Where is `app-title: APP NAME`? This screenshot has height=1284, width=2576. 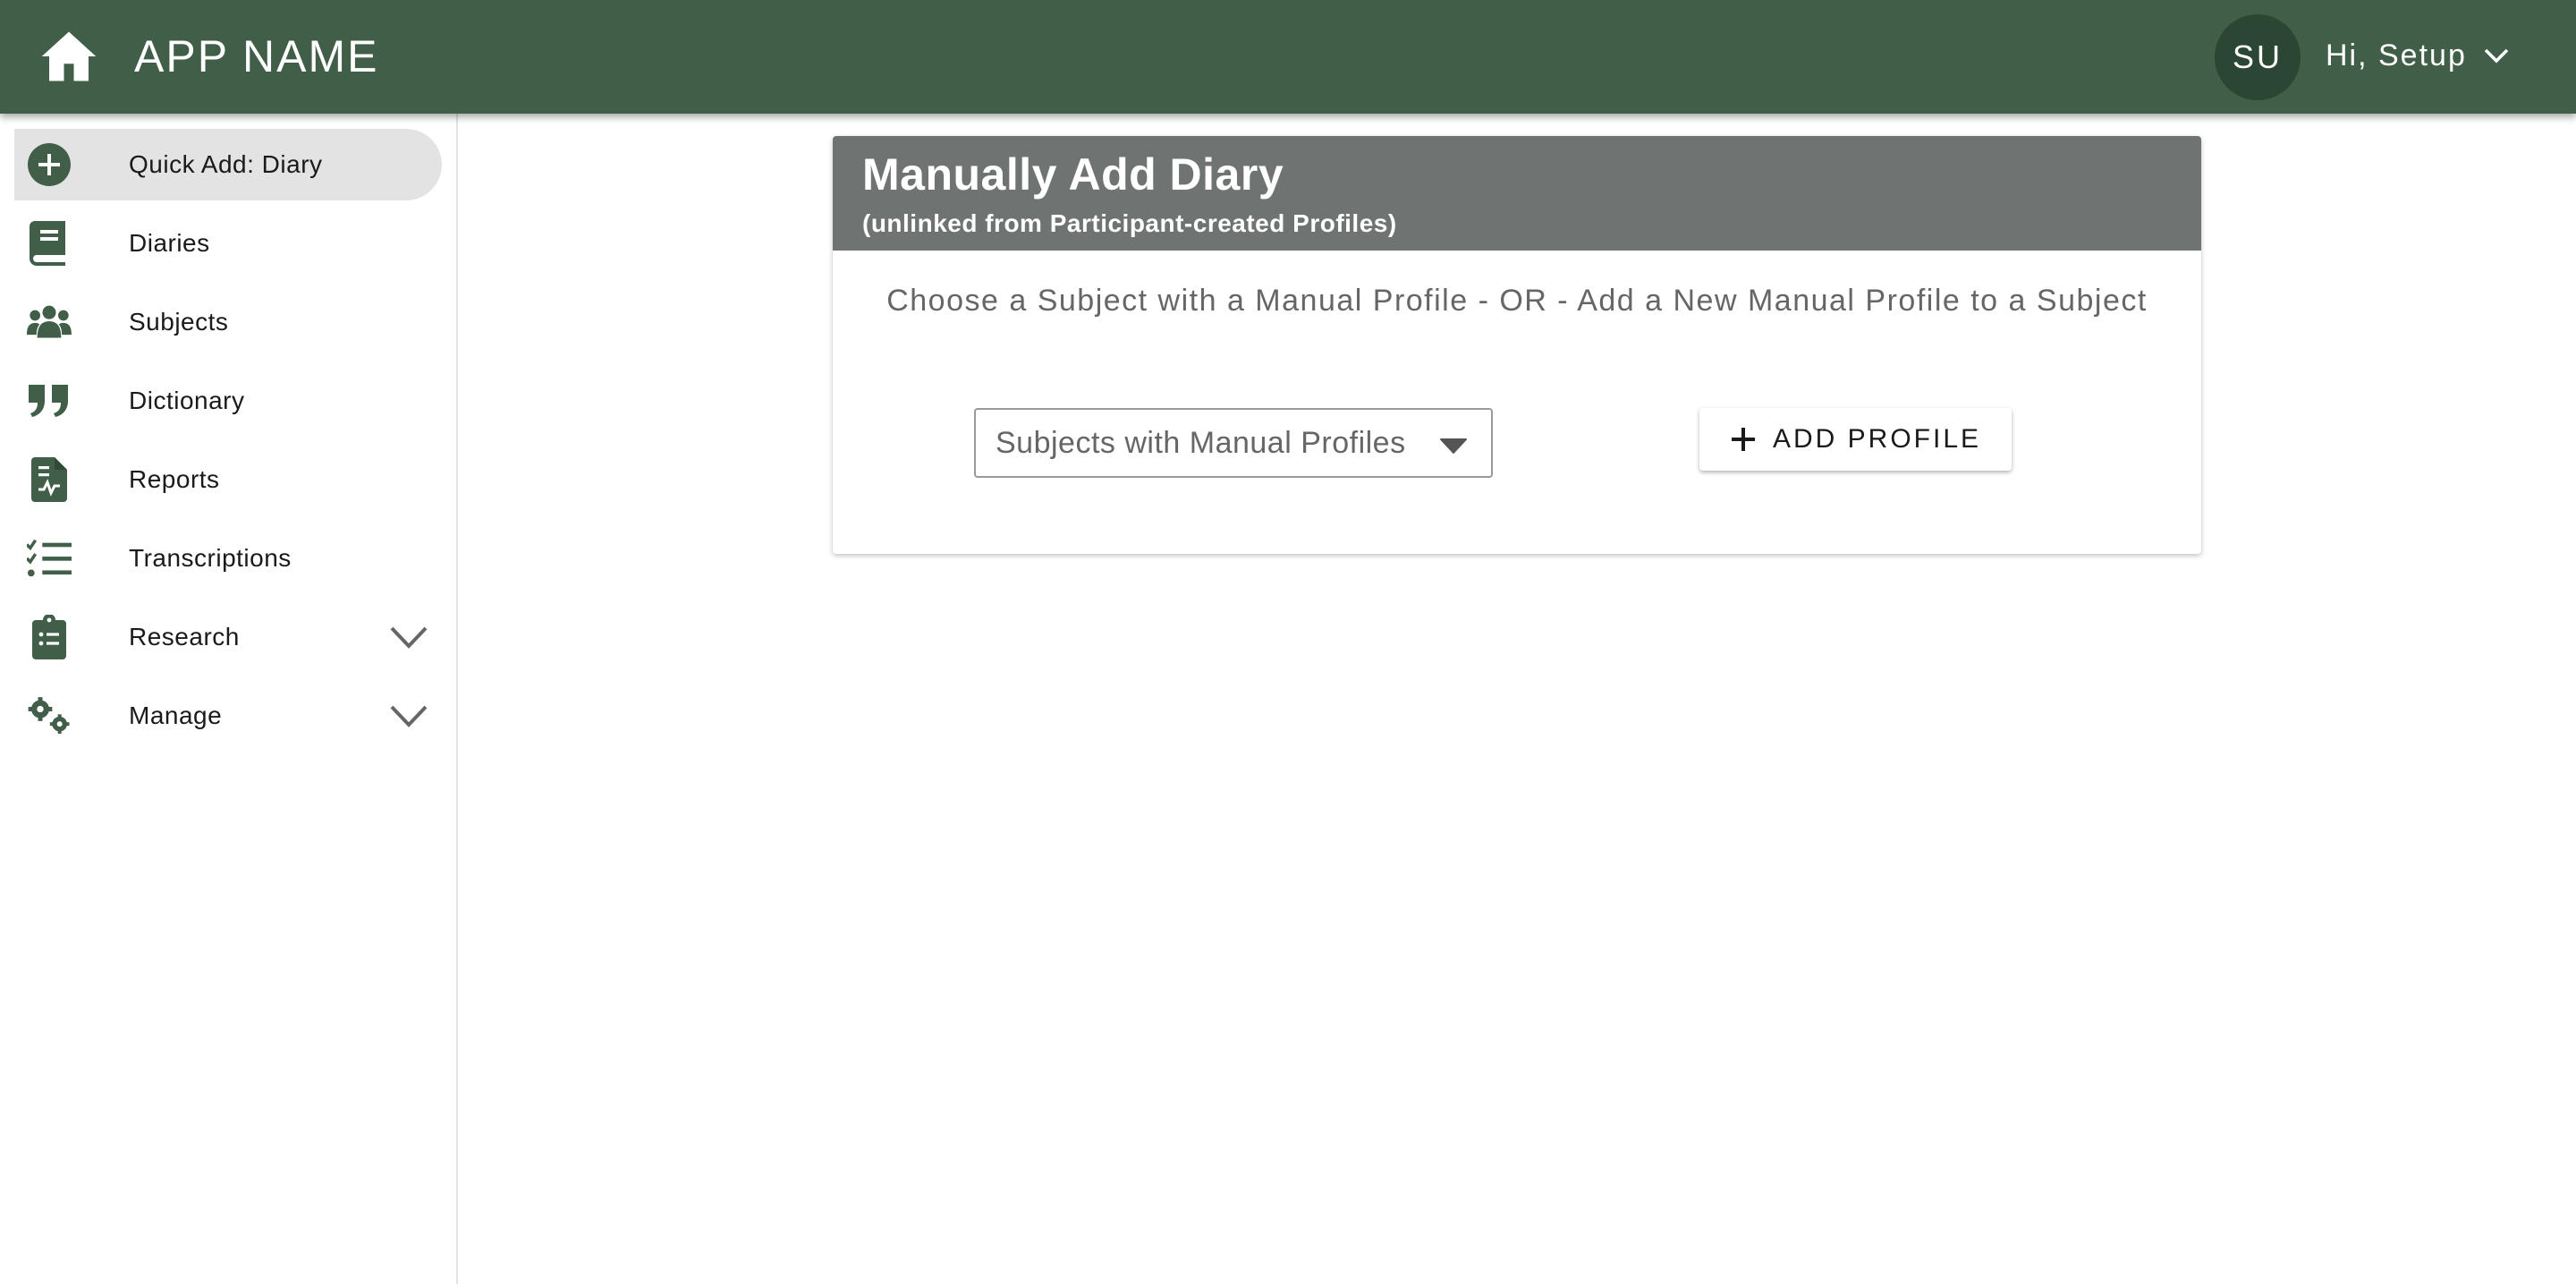 app-title: APP NAME is located at coordinates (256, 56).